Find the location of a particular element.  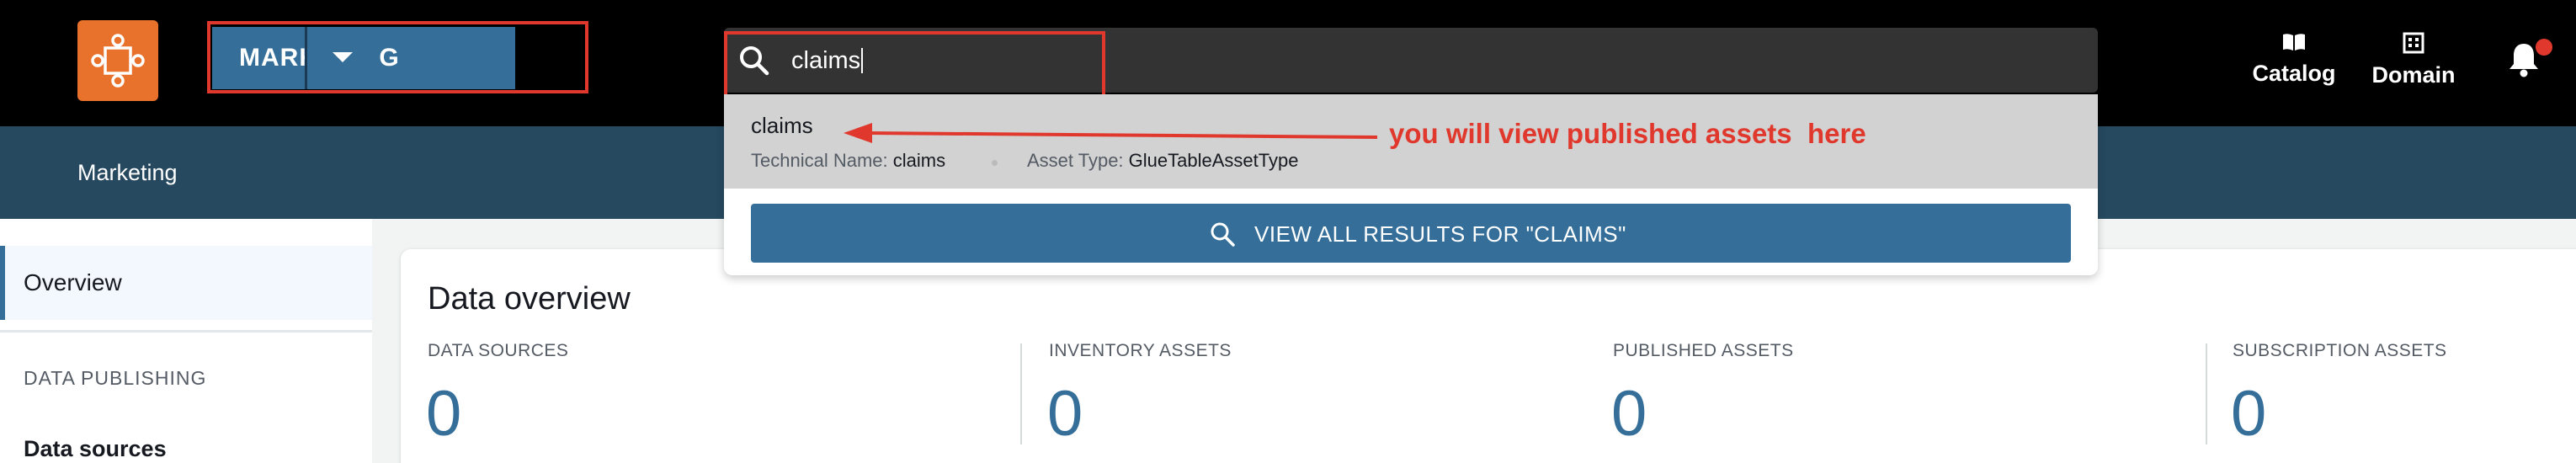

notification-badge is located at coordinates (2544, 47).